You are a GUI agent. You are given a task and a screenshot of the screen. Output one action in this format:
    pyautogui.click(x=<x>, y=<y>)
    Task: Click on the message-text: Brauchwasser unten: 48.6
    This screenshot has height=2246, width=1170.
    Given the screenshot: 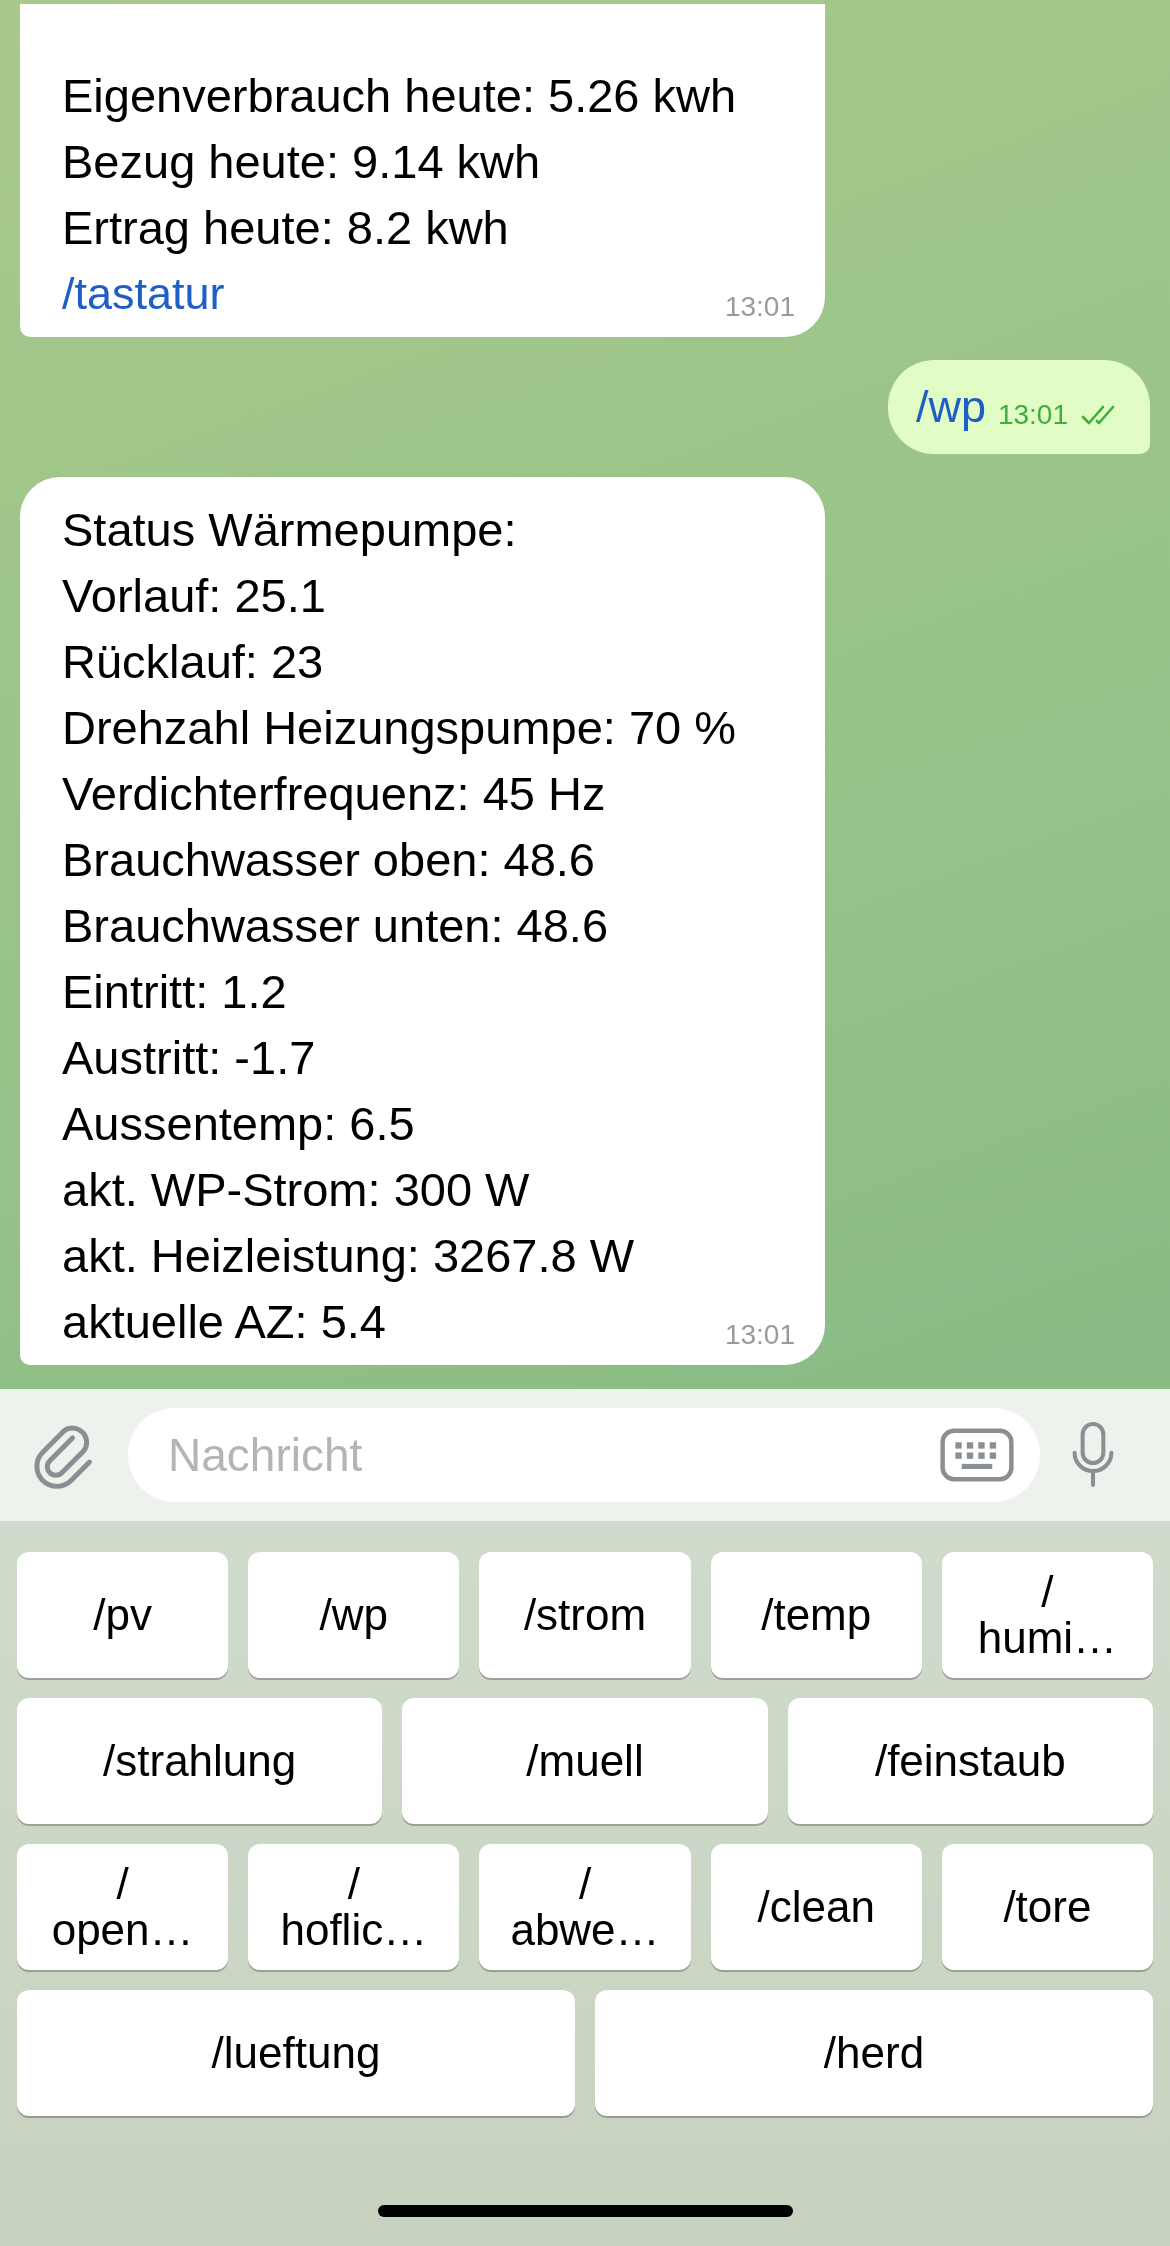 What is the action you would take?
    pyautogui.click(x=336, y=926)
    